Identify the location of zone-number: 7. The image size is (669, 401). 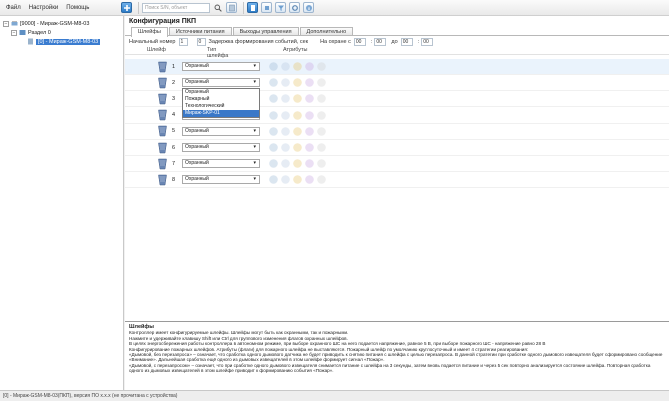
(174, 163).